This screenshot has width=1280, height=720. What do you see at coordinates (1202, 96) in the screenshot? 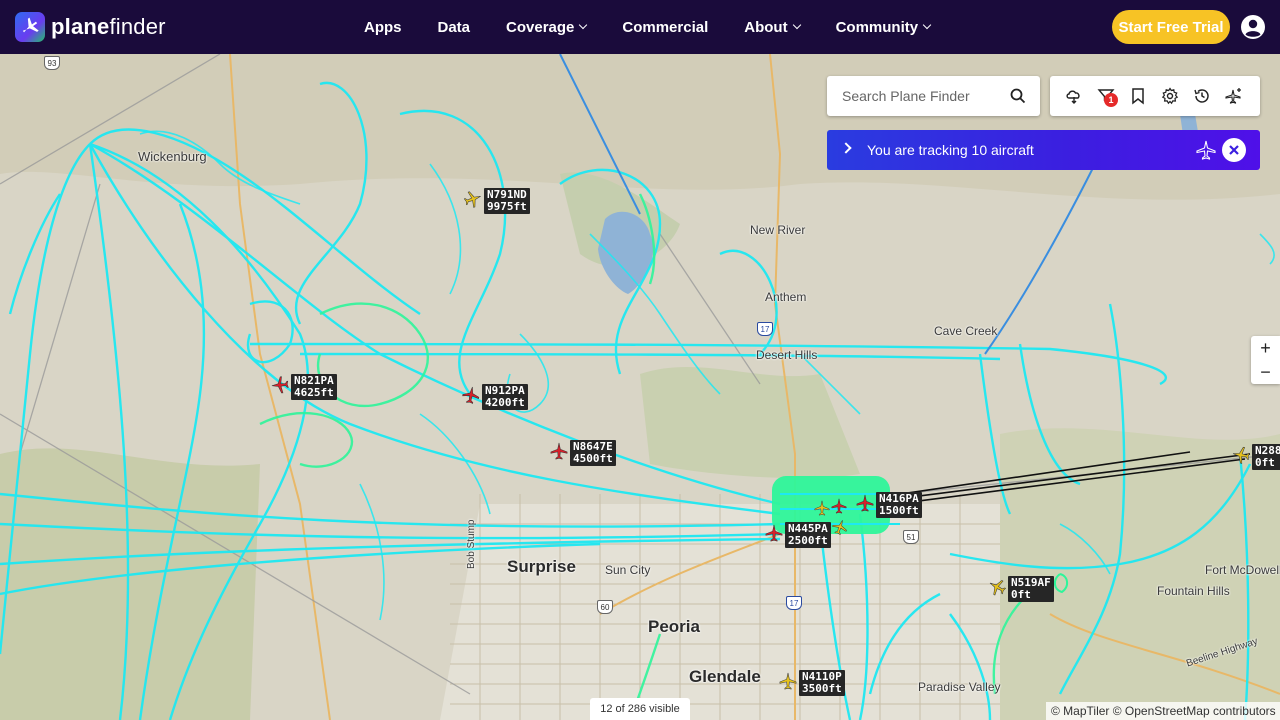
I see `history-icon` at bounding box center [1202, 96].